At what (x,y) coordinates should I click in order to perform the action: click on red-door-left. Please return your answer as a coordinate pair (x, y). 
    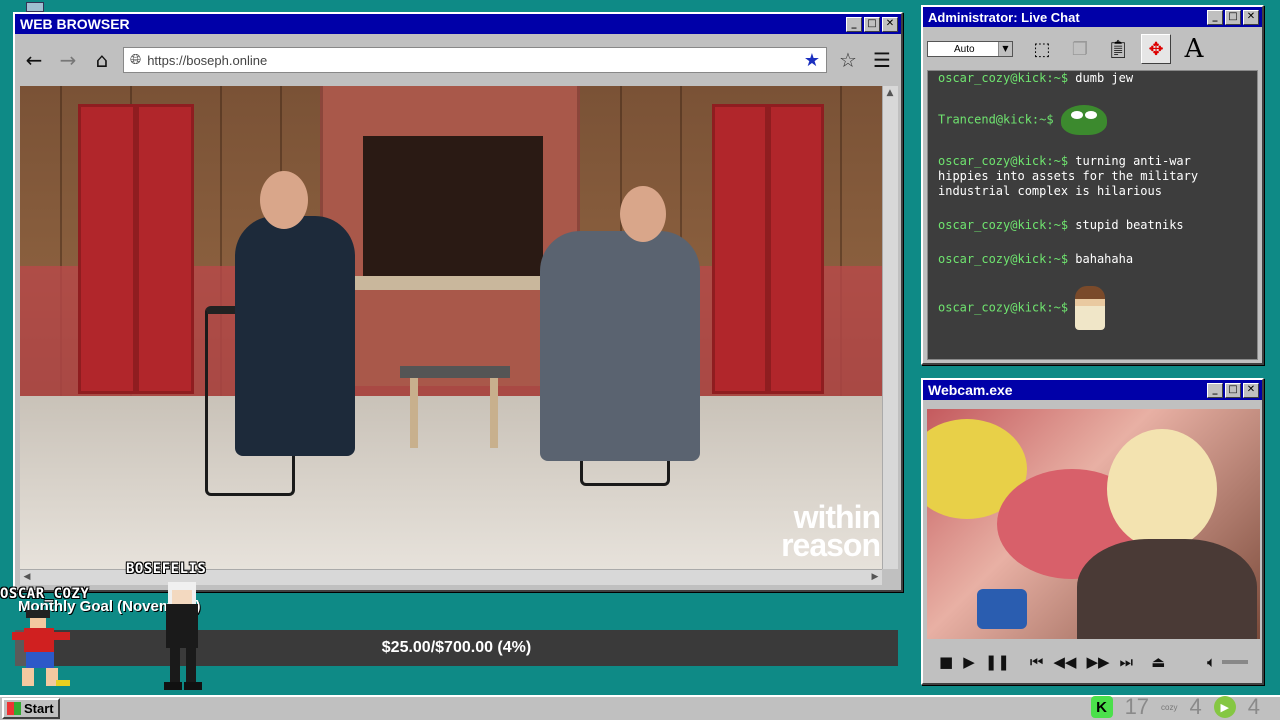
    Looking at the image, I should click on (107, 249).